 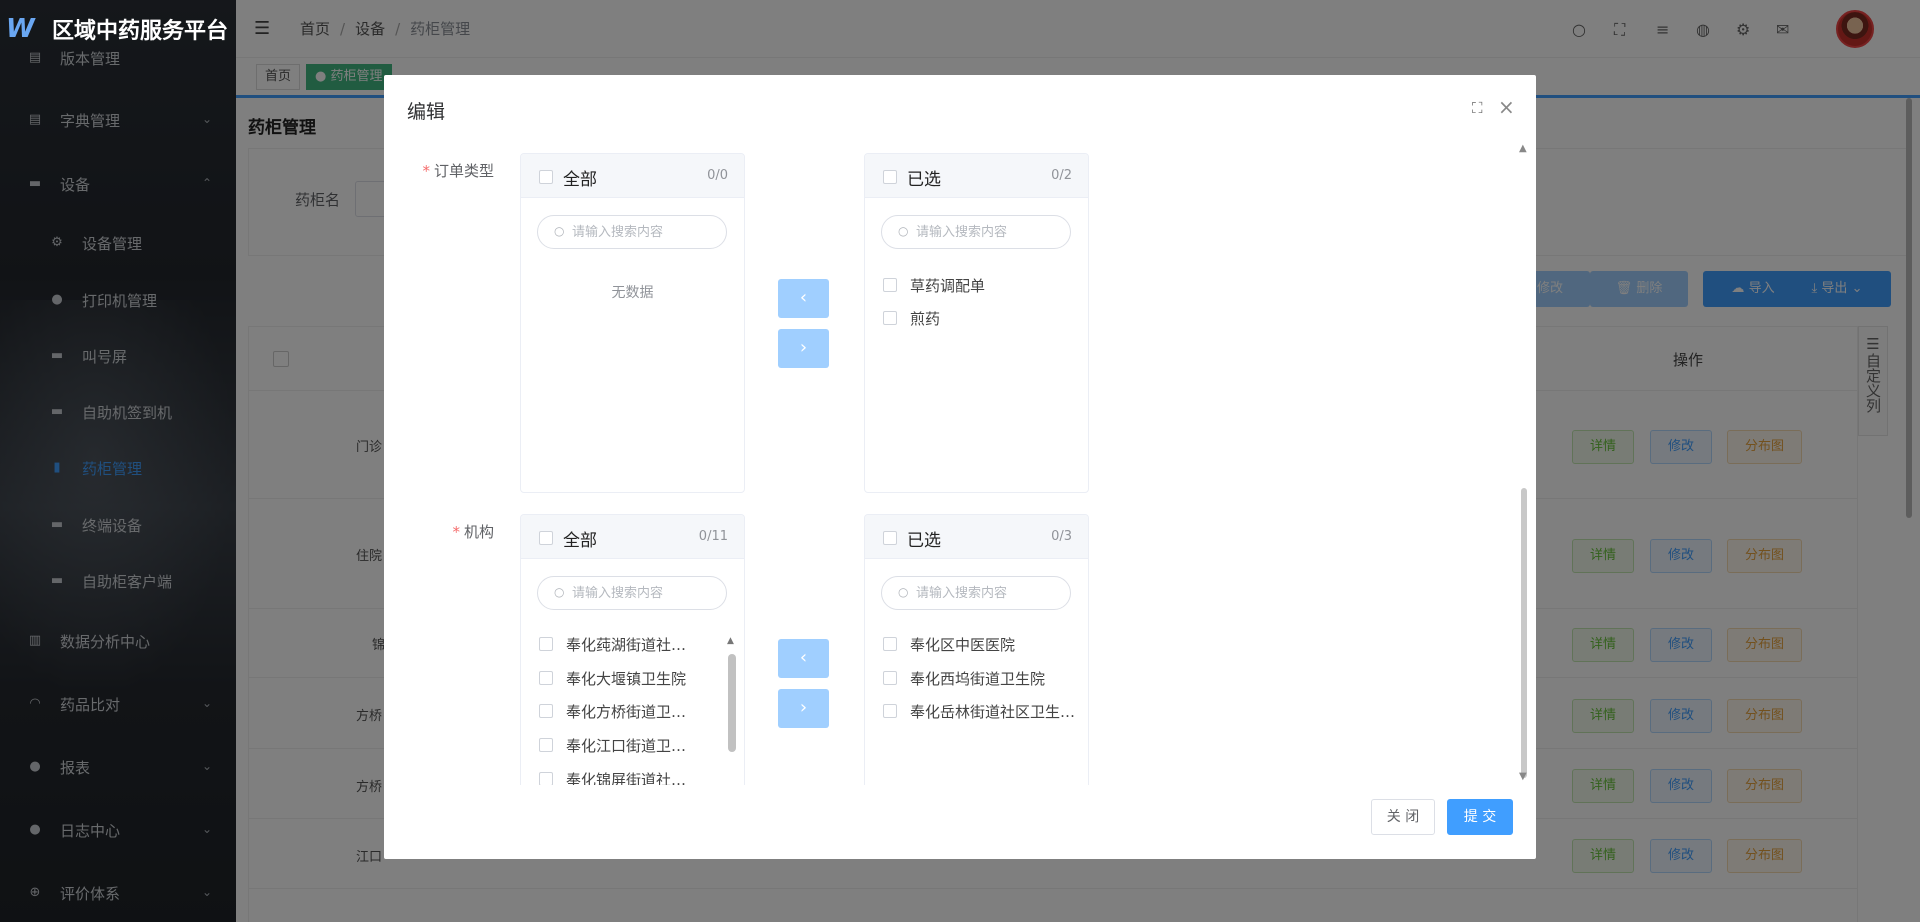 I want to click on app-logo: W 区域中药服务平台, so click(x=118, y=29).